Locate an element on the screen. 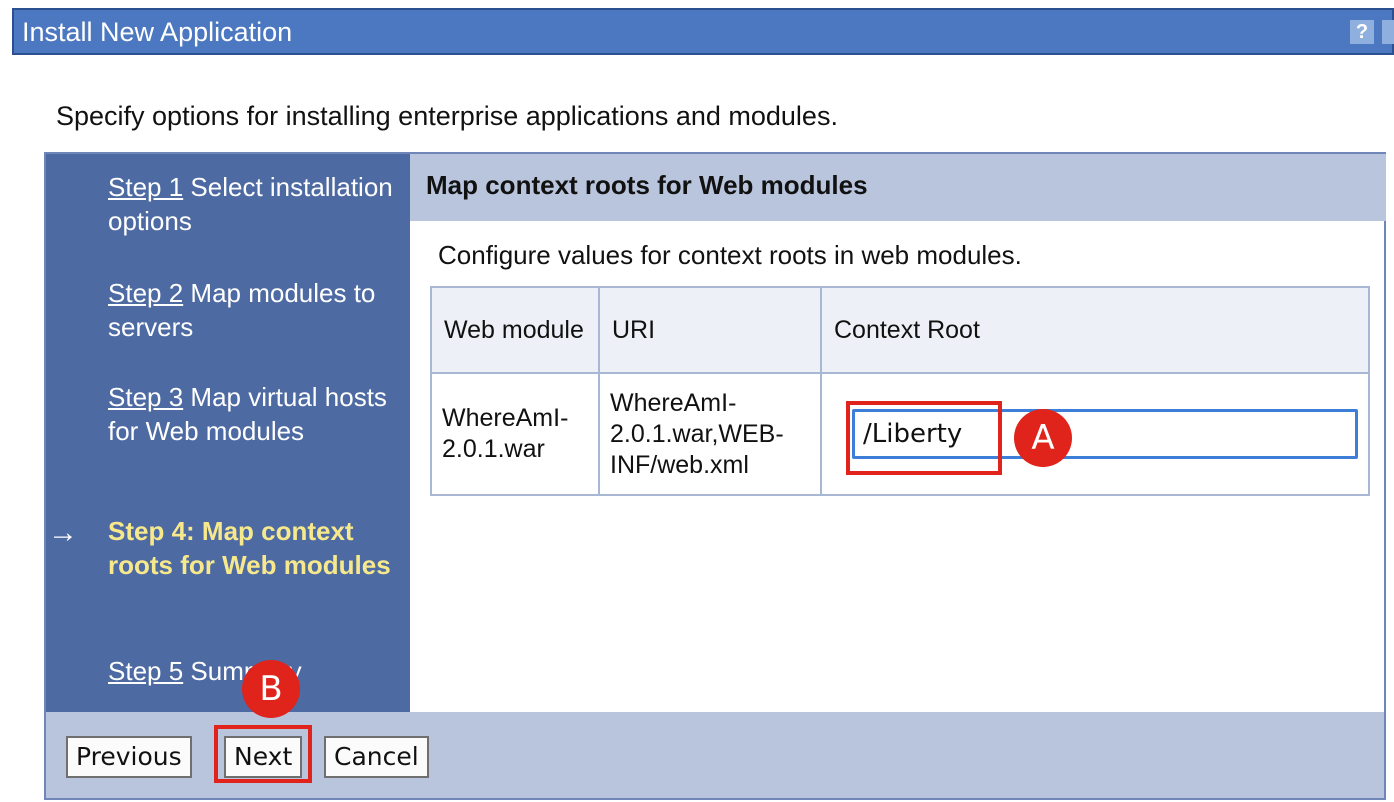 Image resolution: width=1394 pixels, height=802 pixels. cancel-button: Cancel is located at coordinates (376, 757).